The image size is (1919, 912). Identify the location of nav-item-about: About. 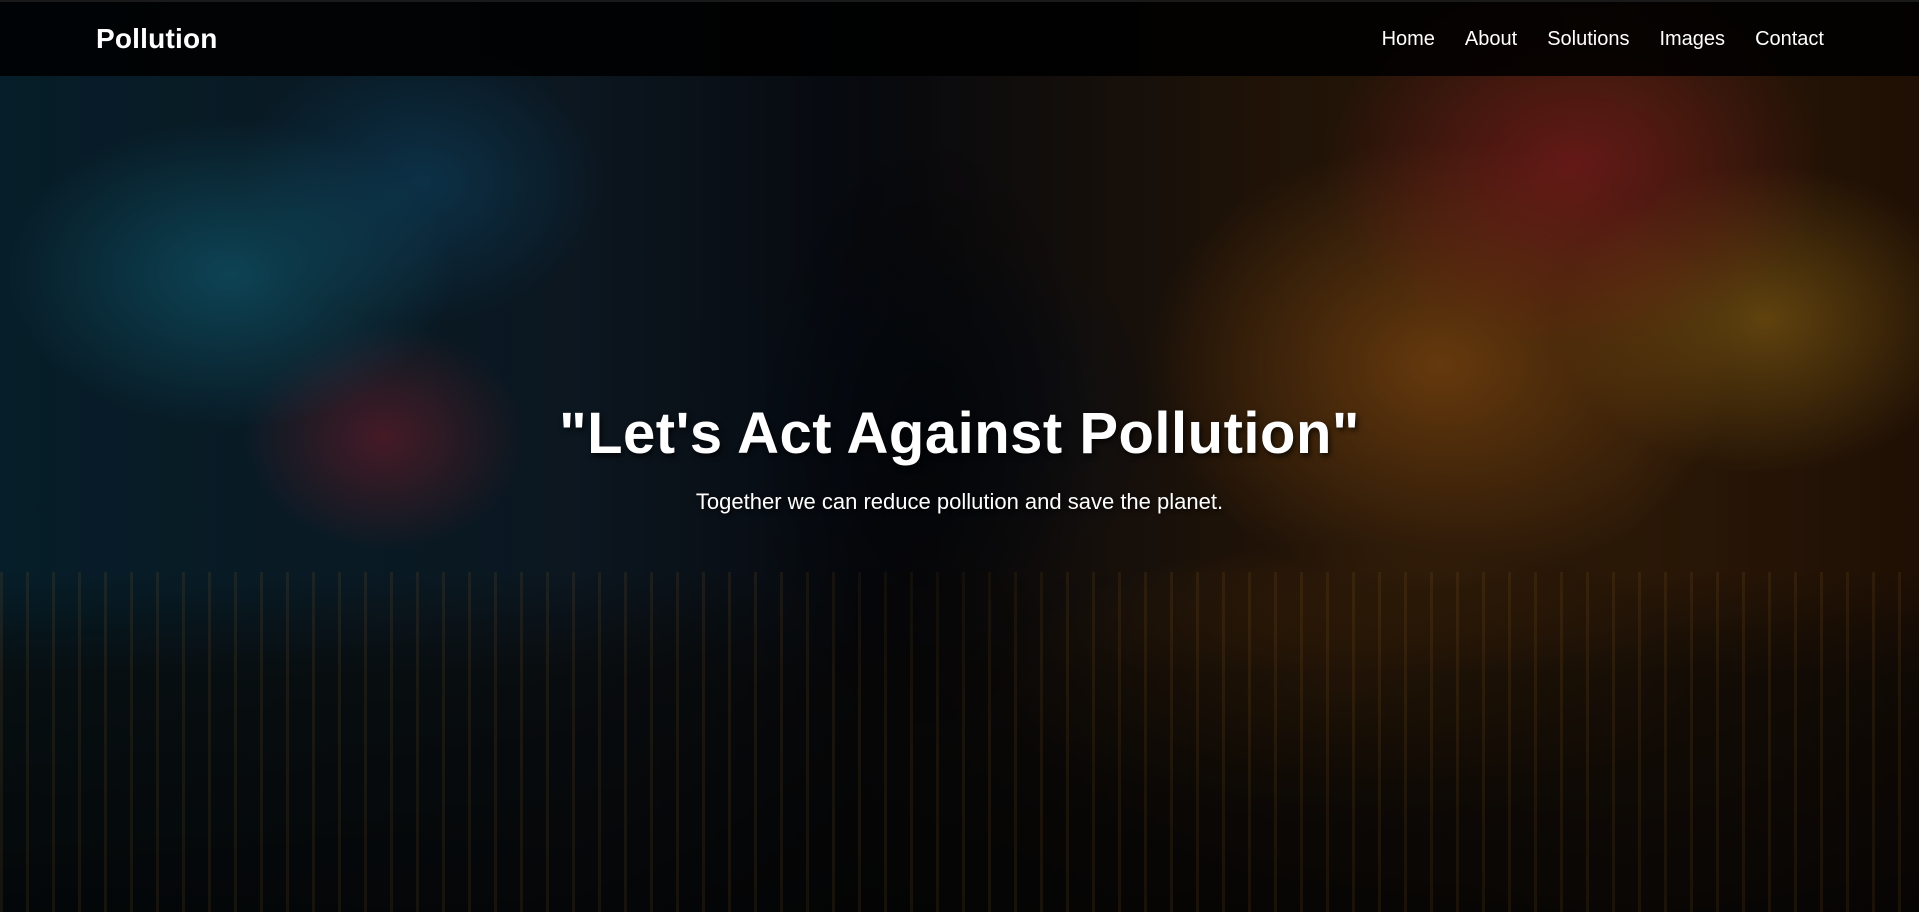
(1491, 39).